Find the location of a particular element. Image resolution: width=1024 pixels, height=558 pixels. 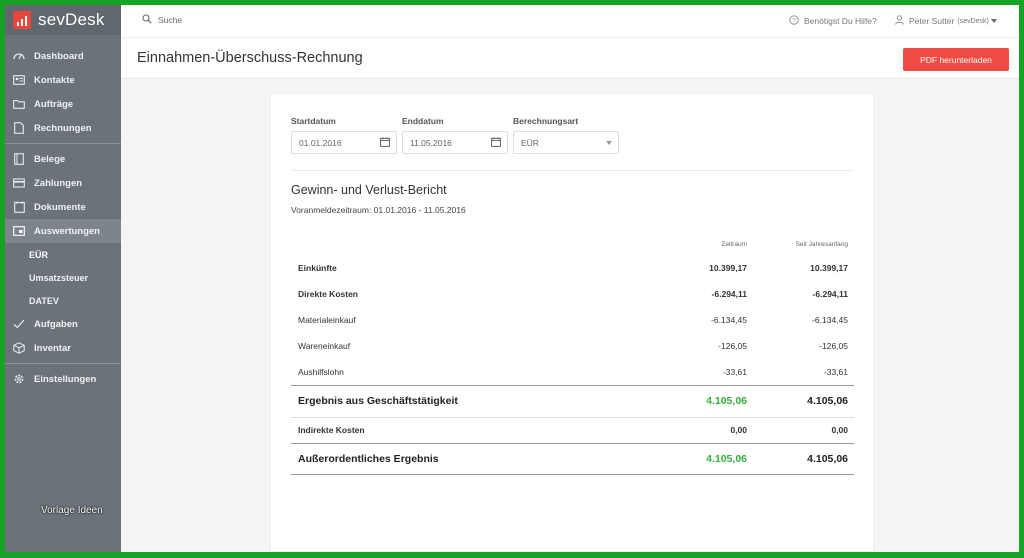

row-label: Indirekte Kosten is located at coordinates (331, 430).